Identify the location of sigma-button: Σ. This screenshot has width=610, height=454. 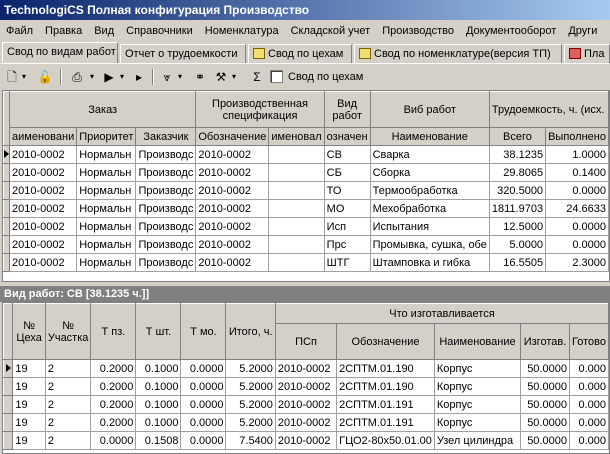
(257, 77).